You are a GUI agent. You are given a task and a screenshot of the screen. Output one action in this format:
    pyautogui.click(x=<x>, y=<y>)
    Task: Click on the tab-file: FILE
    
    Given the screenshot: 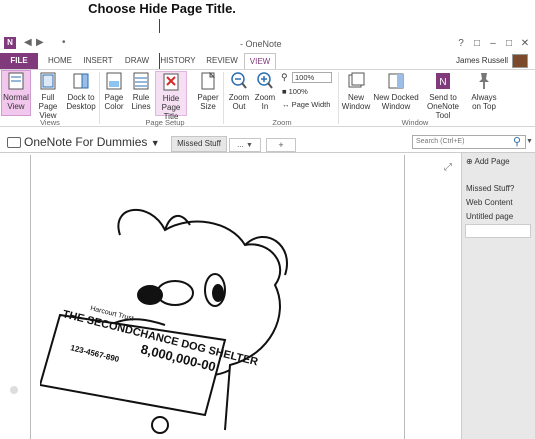 What is the action you would take?
    pyautogui.click(x=19, y=61)
    